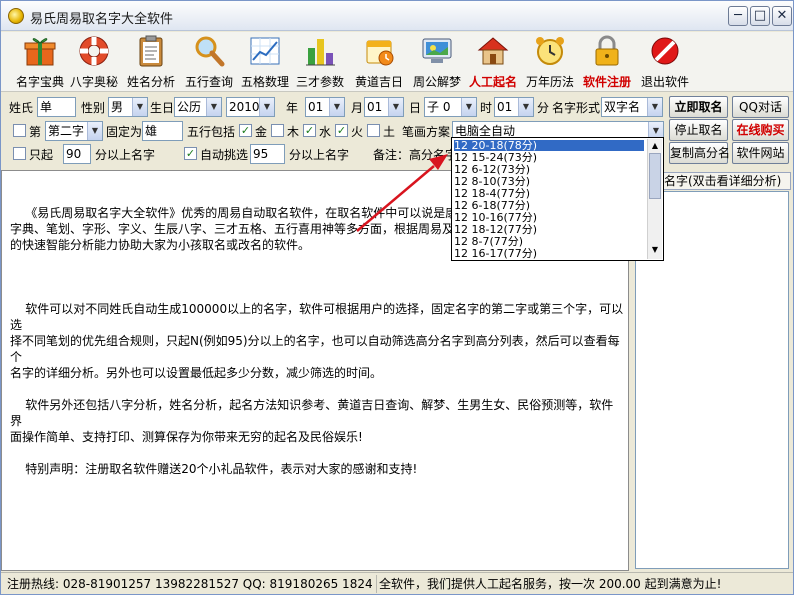 This screenshot has height=595, width=794. I want to click on dropdown-option: 12 6-18(77分), so click(549, 205).